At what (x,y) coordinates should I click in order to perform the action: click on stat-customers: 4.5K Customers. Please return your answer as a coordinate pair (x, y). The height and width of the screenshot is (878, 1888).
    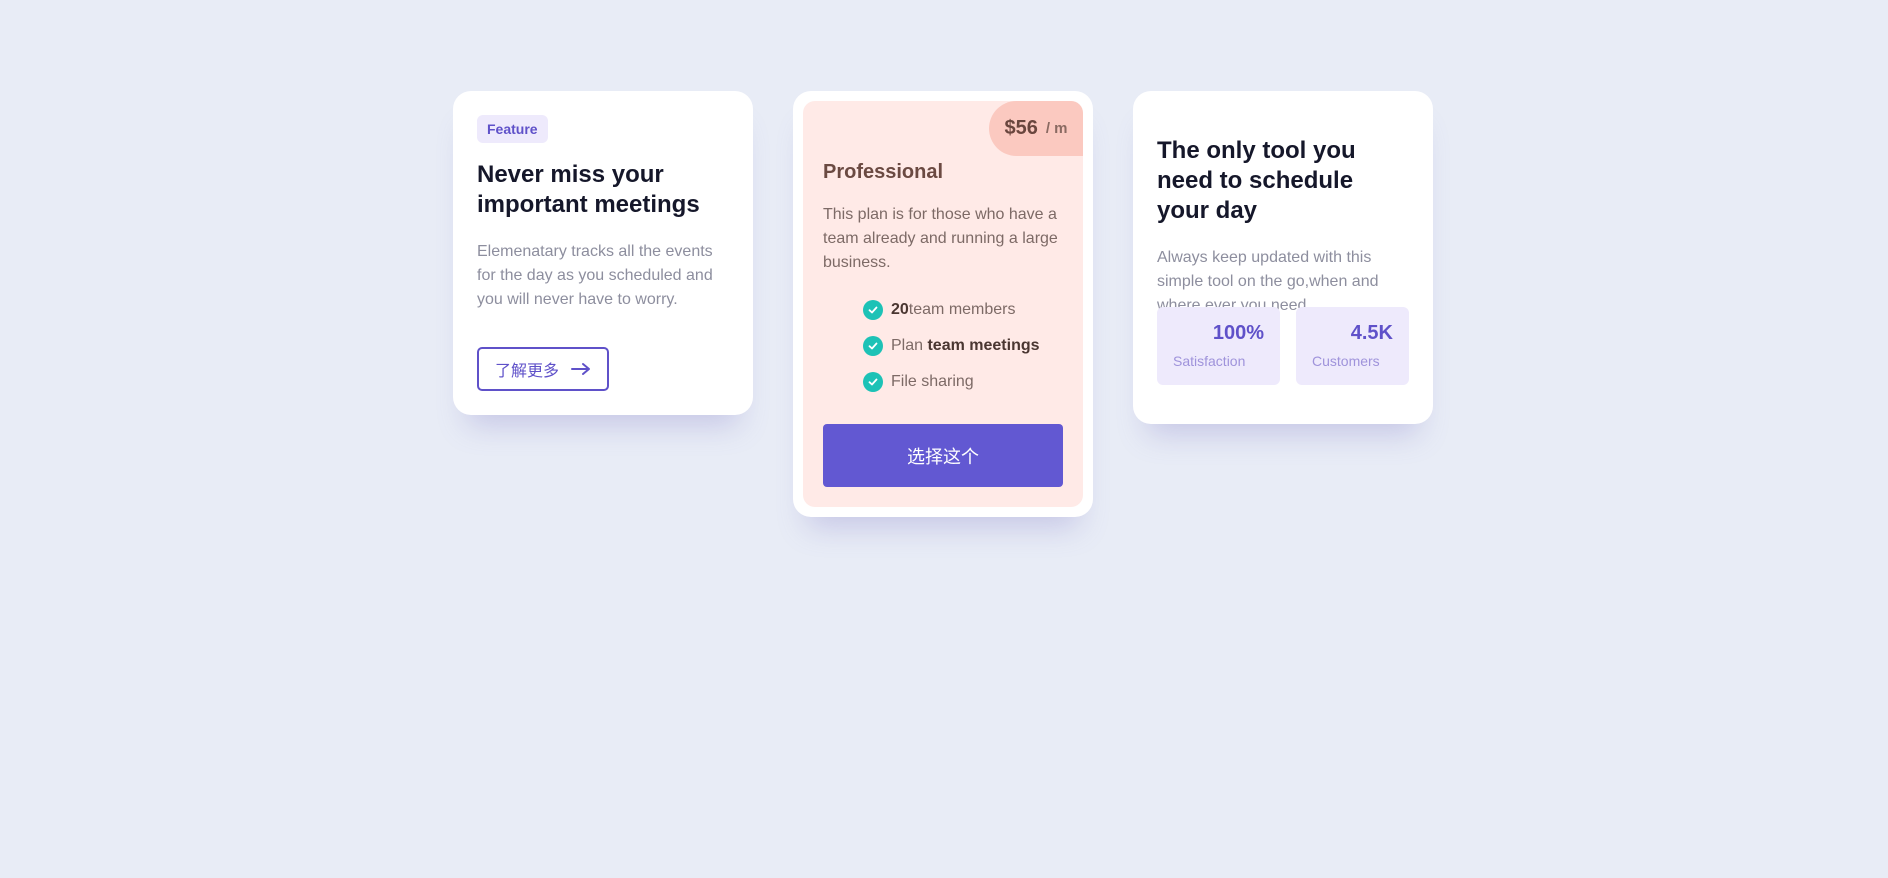
    Looking at the image, I should click on (1352, 346).